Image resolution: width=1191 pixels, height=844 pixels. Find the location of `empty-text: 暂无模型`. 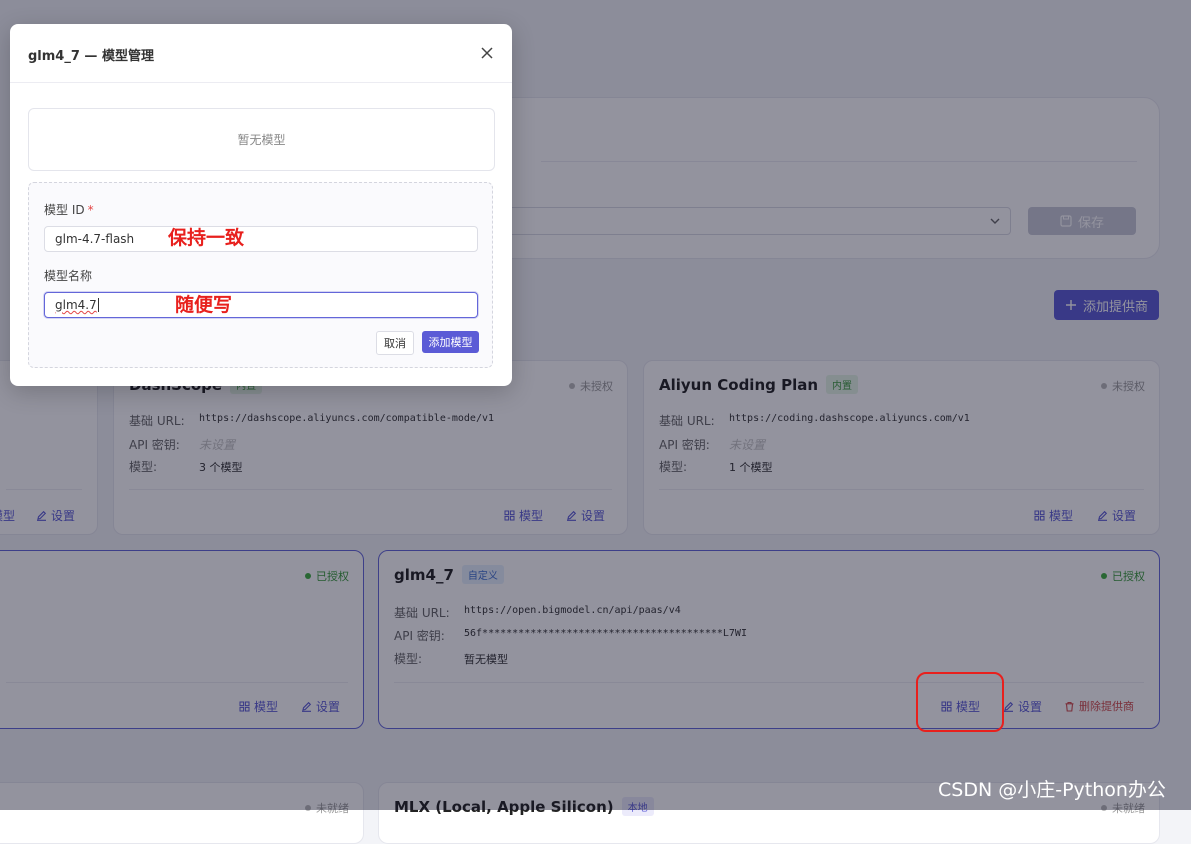

empty-text: 暂无模型 is located at coordinates (261, 140).